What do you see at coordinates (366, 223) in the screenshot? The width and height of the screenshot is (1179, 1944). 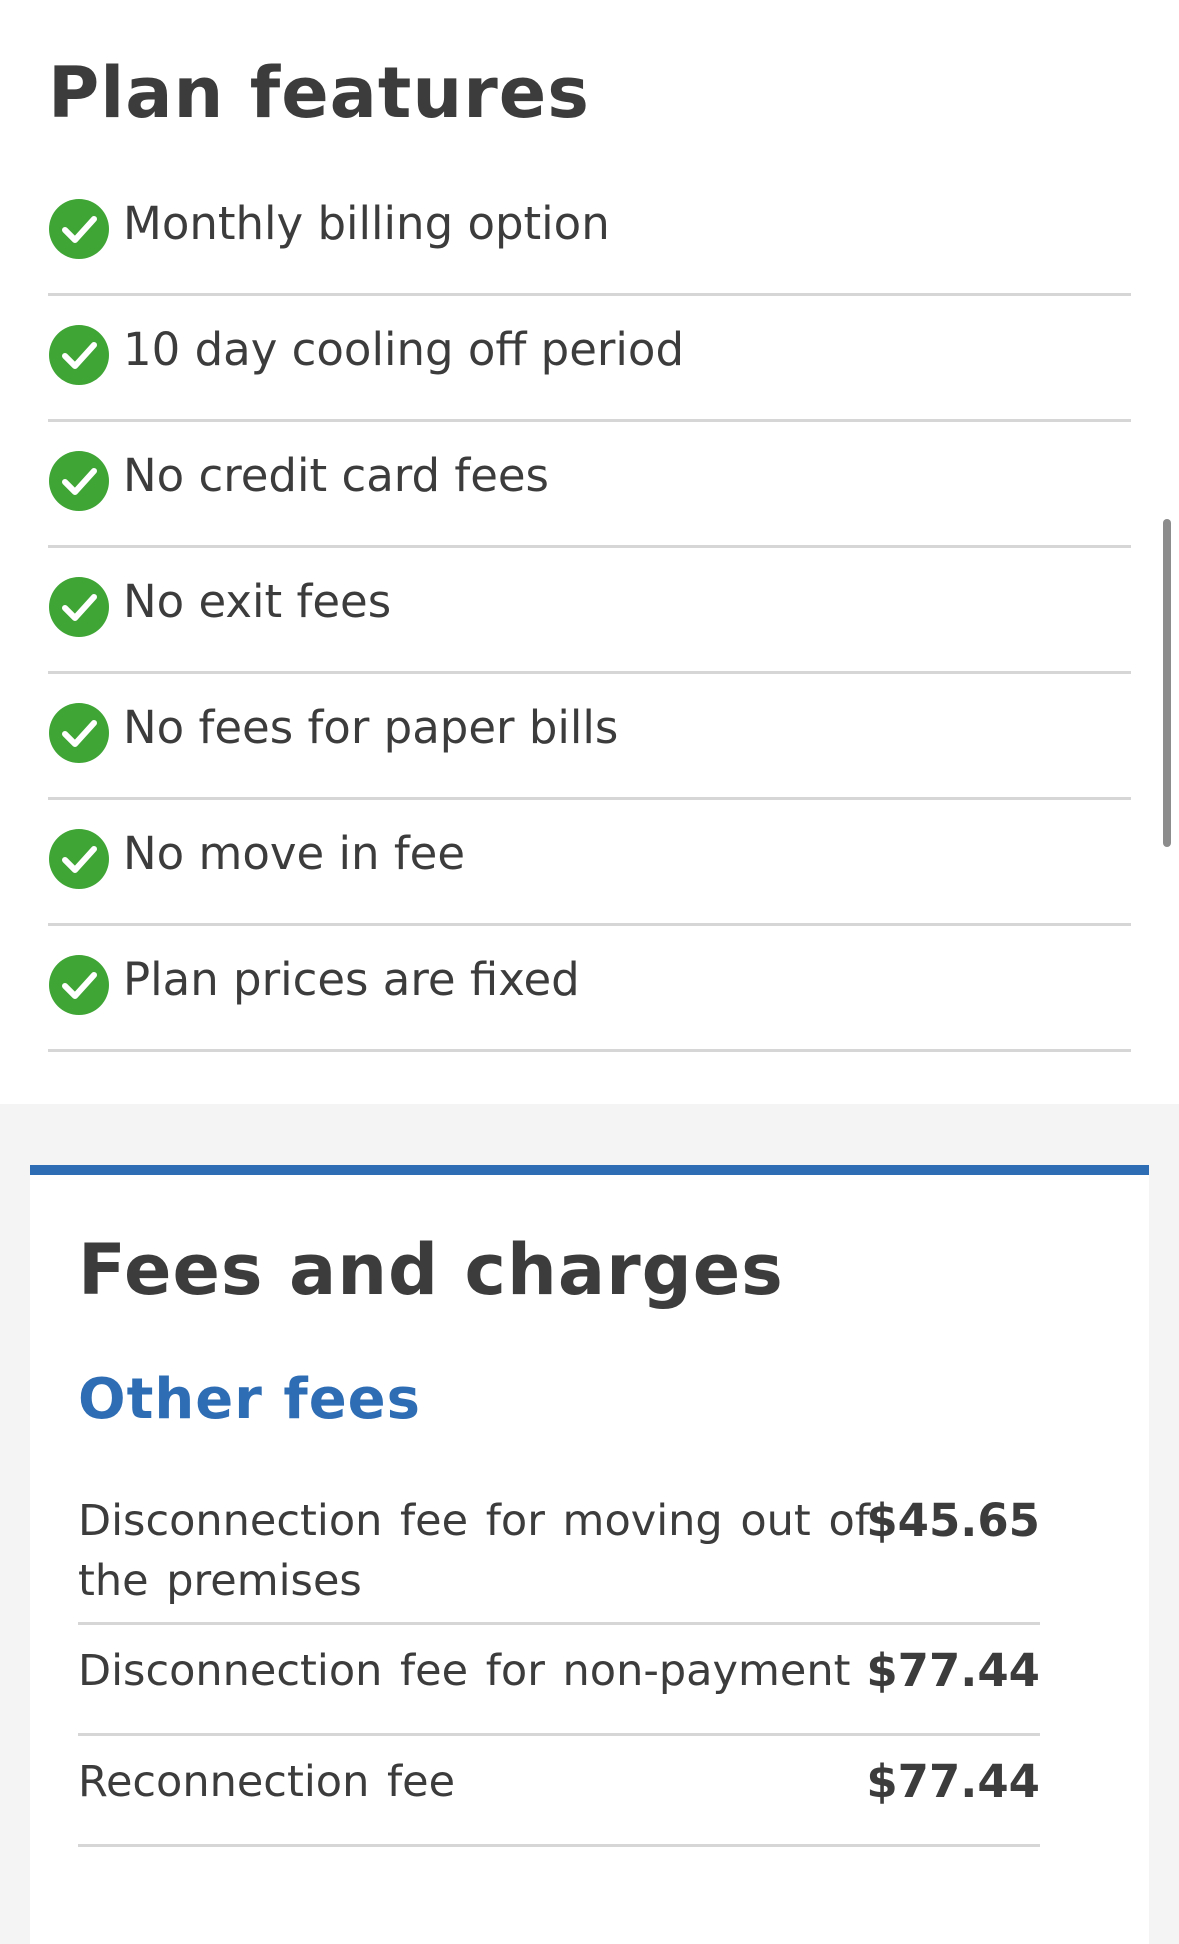 I see `feature-label: Monthly billing option` at bounding box center [366, 223].